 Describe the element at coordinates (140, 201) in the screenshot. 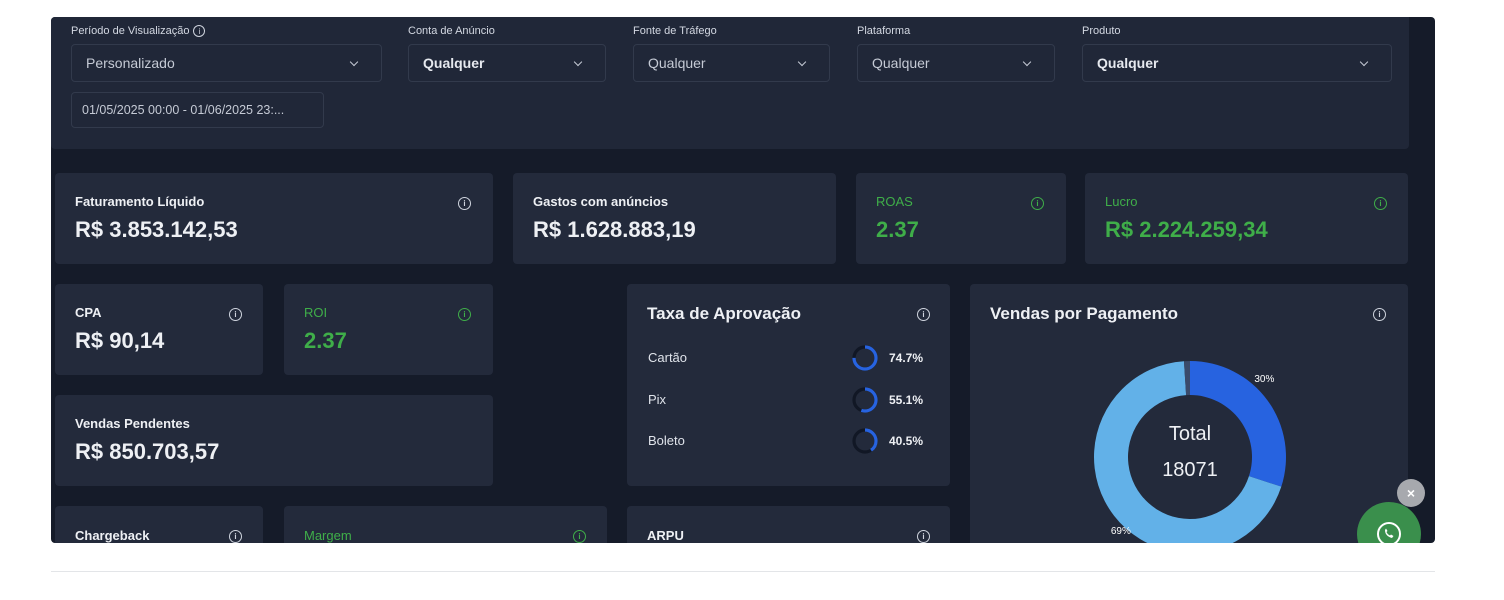

I see `card-label: Faturamento Líquido` at that location.